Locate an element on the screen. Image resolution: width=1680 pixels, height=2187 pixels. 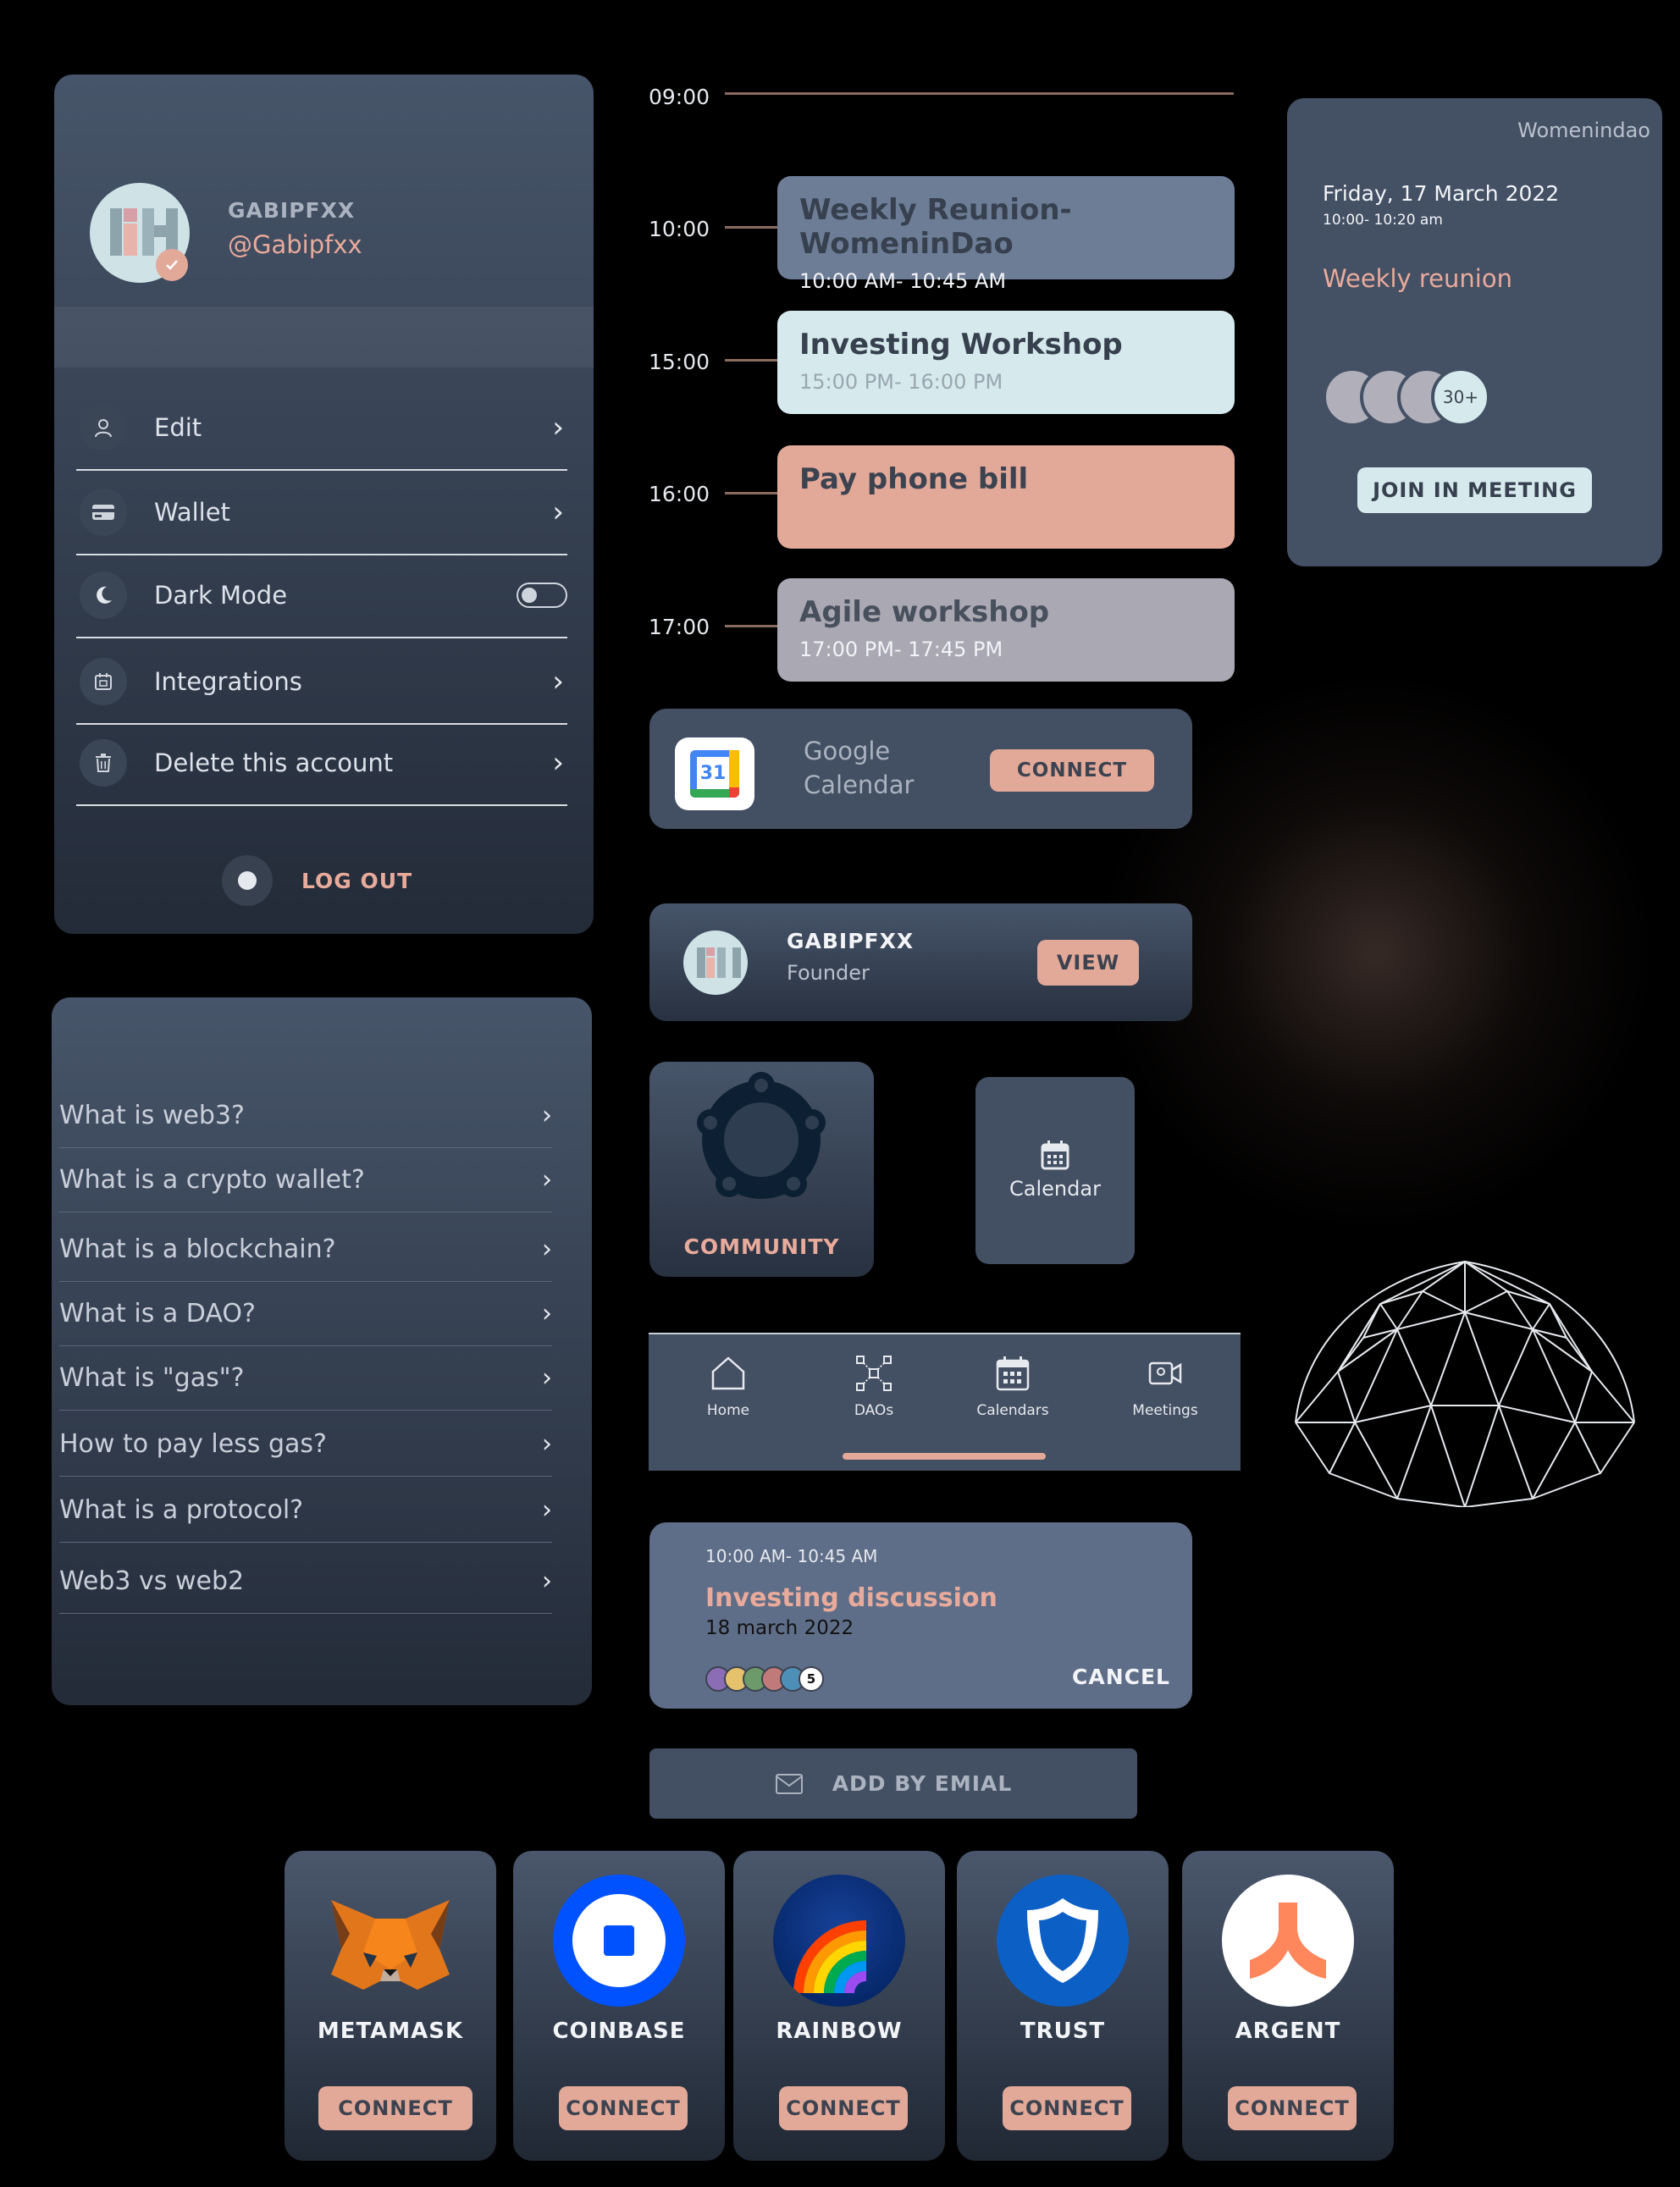
faq-item: How to pay less gas? › is located at coordinates (305, 1445).